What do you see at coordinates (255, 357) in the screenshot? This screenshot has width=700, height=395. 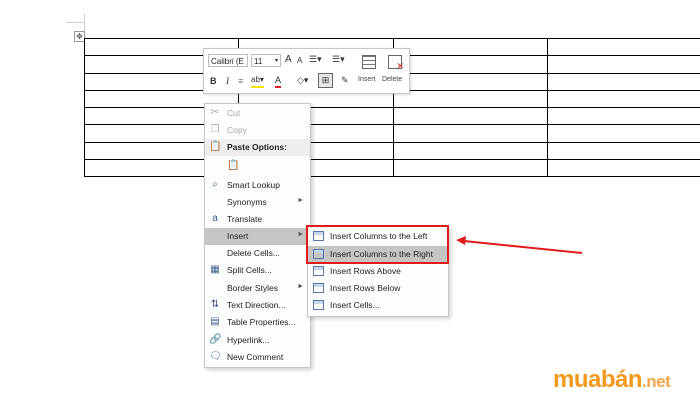 I see `menu-item-label: New Comment` at bounding box center [255, 357].